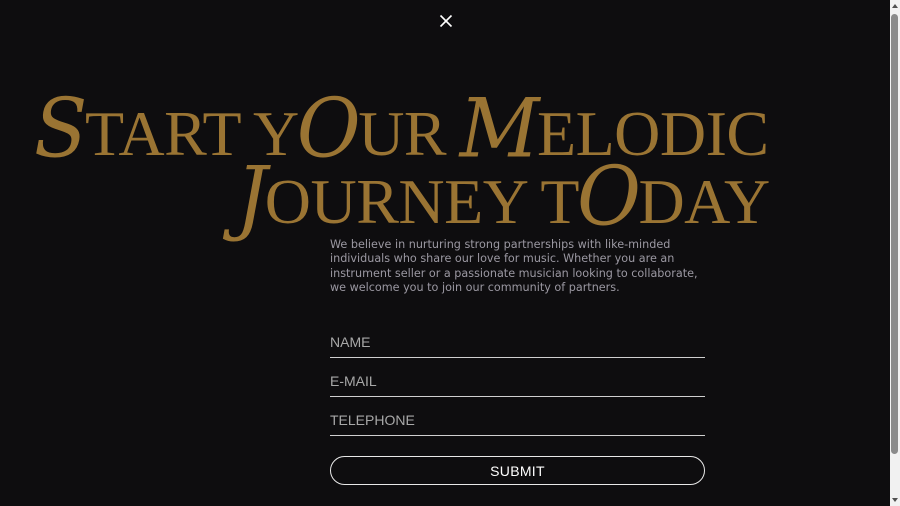  I want to click on scroll-down-icon, so click(895, 500).